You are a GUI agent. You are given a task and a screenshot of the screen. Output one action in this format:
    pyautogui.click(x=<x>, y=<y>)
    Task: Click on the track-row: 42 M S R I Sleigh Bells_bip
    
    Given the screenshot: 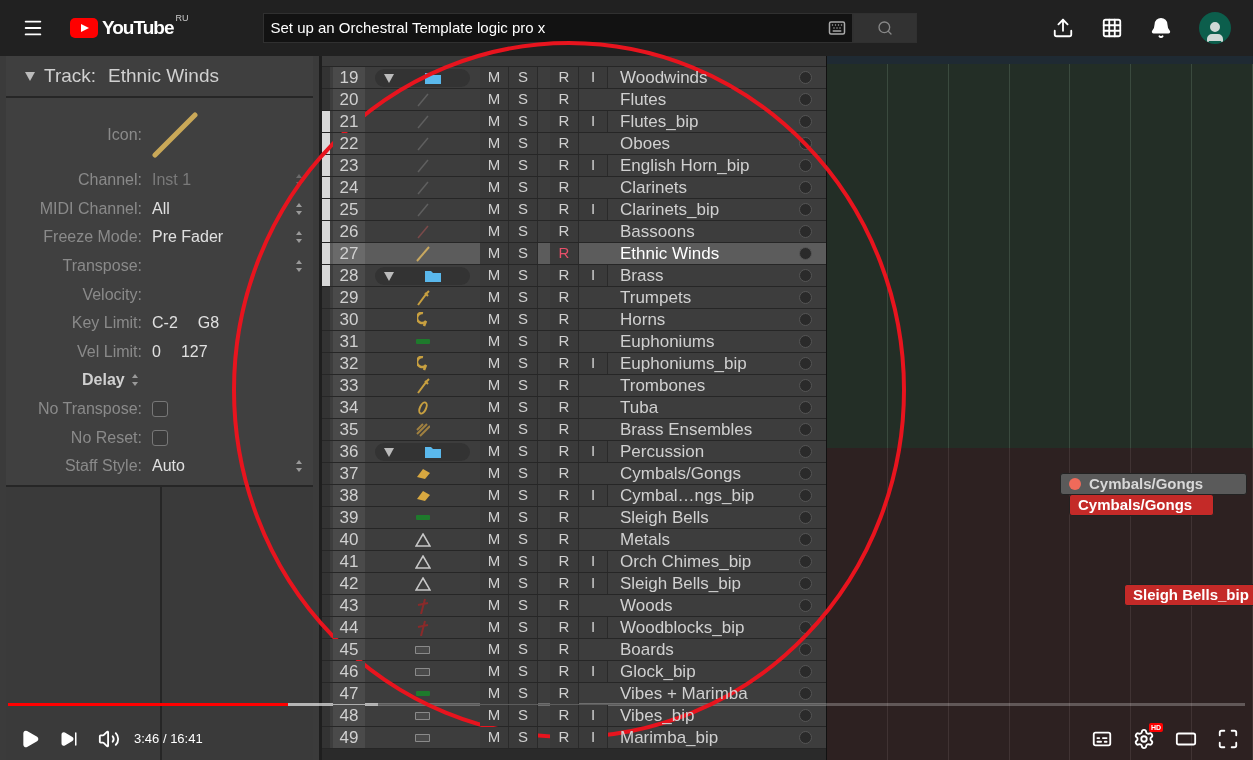 What is the action you would take?
    pyautogui.click(x=574, y=584)
    